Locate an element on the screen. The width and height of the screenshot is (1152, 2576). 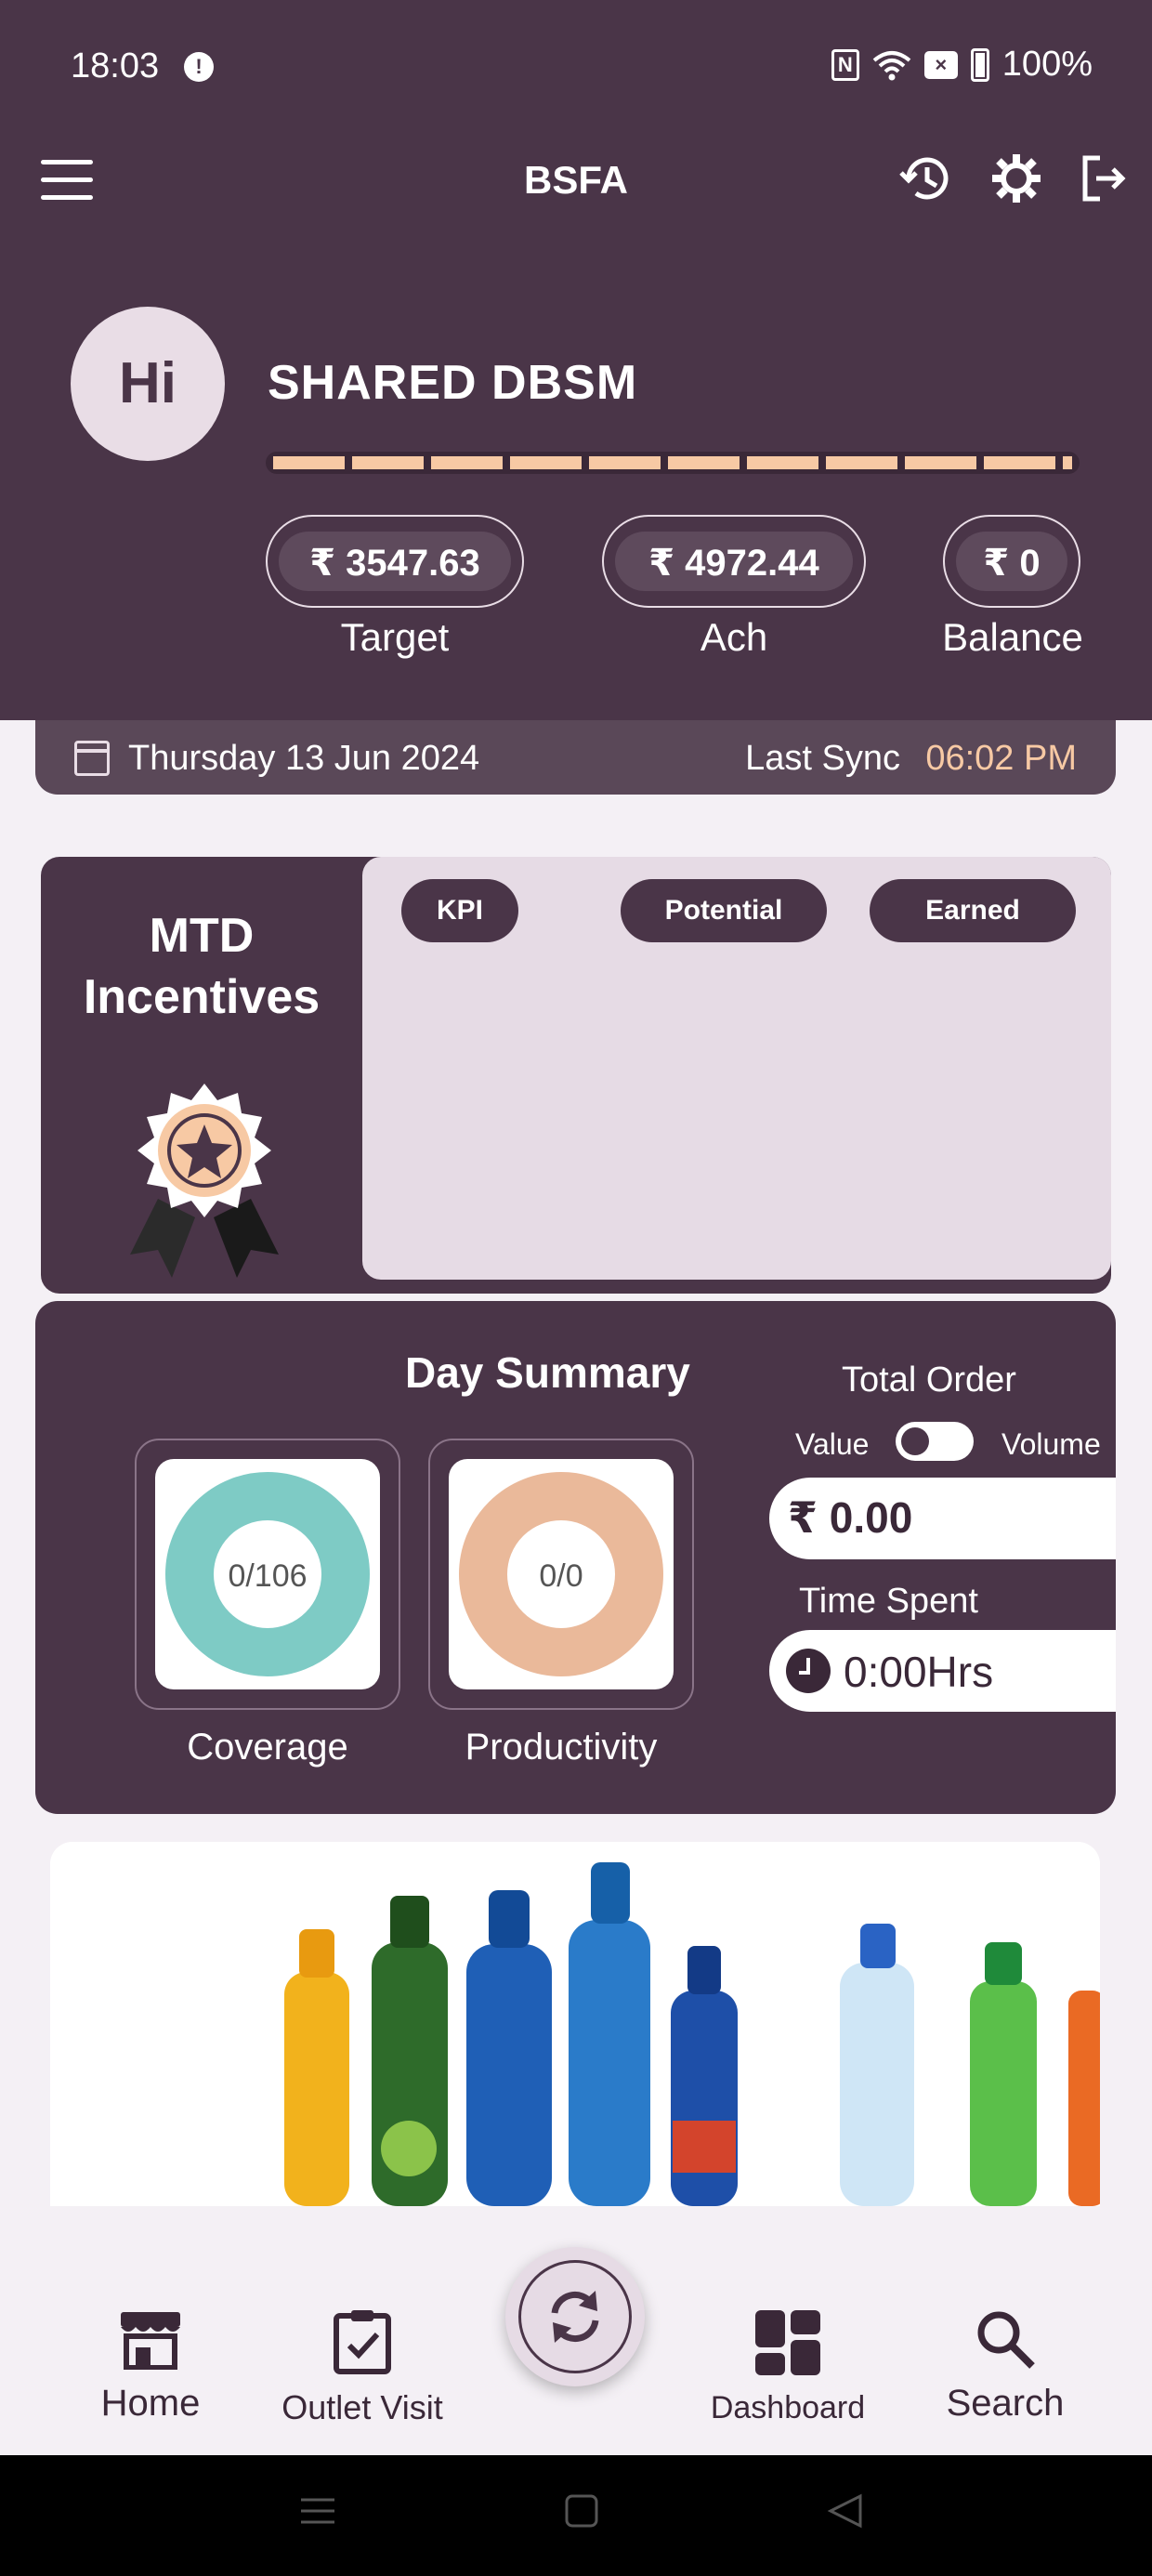
mtd-title-line2: Incentives is located at coordinates (202, 997).